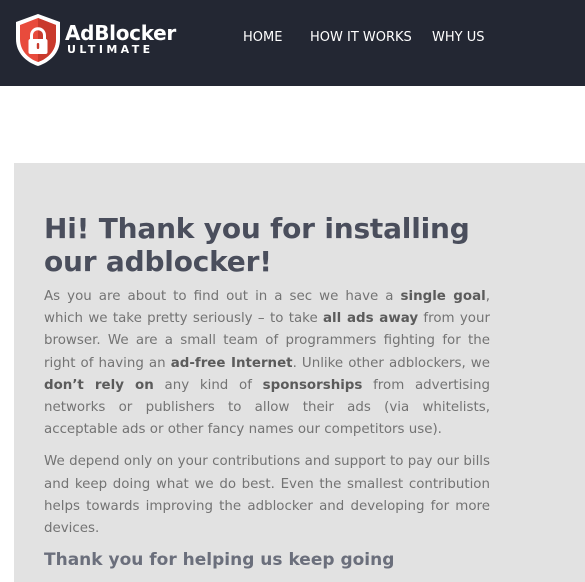  Describe the element at coordinates (371, 319) in the screenshot. I see `intro-emphasis: all ads away` at that location.